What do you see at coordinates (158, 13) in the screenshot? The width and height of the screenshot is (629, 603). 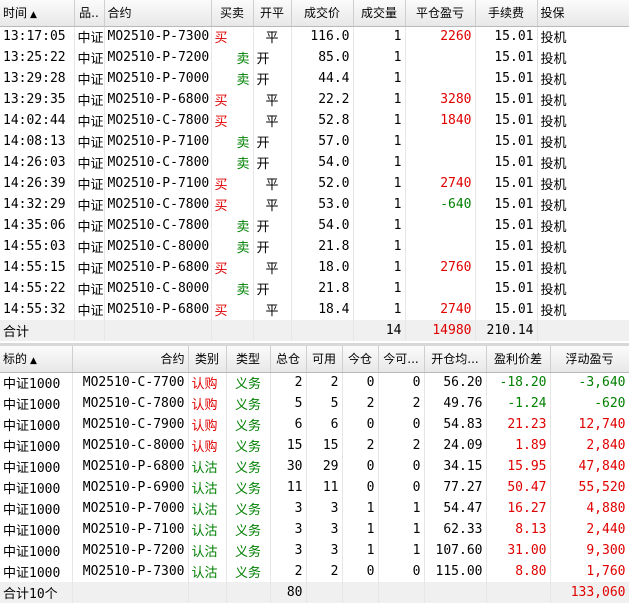 I see `col-contract-header: 合约` at bounding box center [158, 13].